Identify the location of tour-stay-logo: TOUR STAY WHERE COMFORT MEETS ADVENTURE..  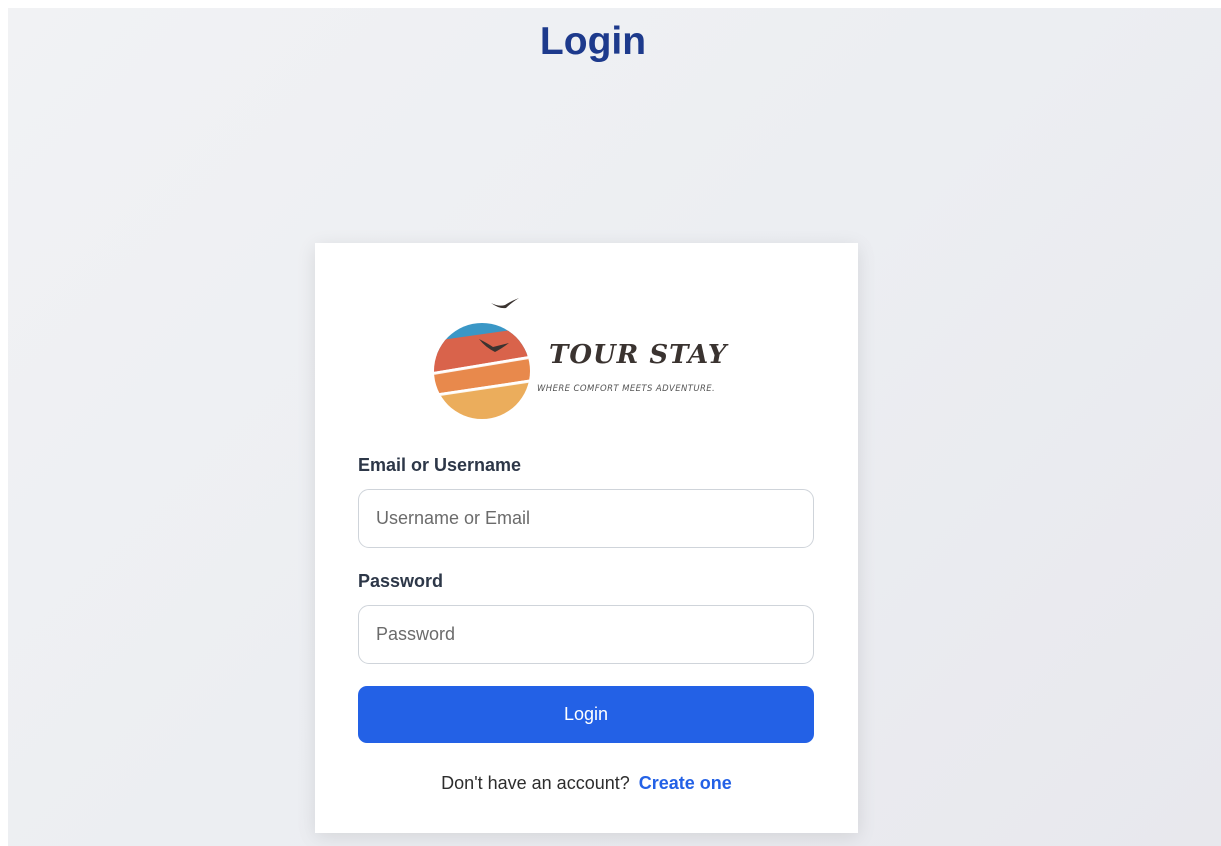
(594, 357).